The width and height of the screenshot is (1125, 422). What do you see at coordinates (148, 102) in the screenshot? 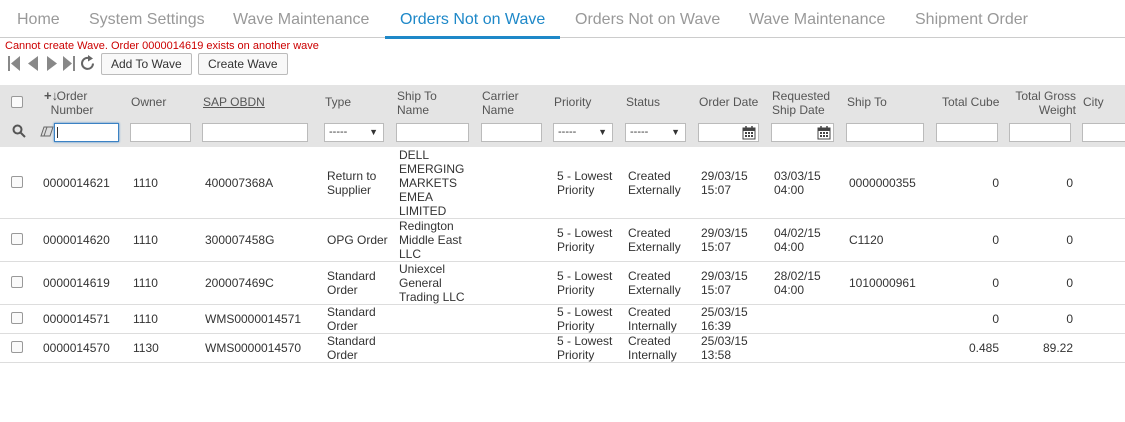
I see `column-header-owner: Owner` at bounding box center [148, 102].